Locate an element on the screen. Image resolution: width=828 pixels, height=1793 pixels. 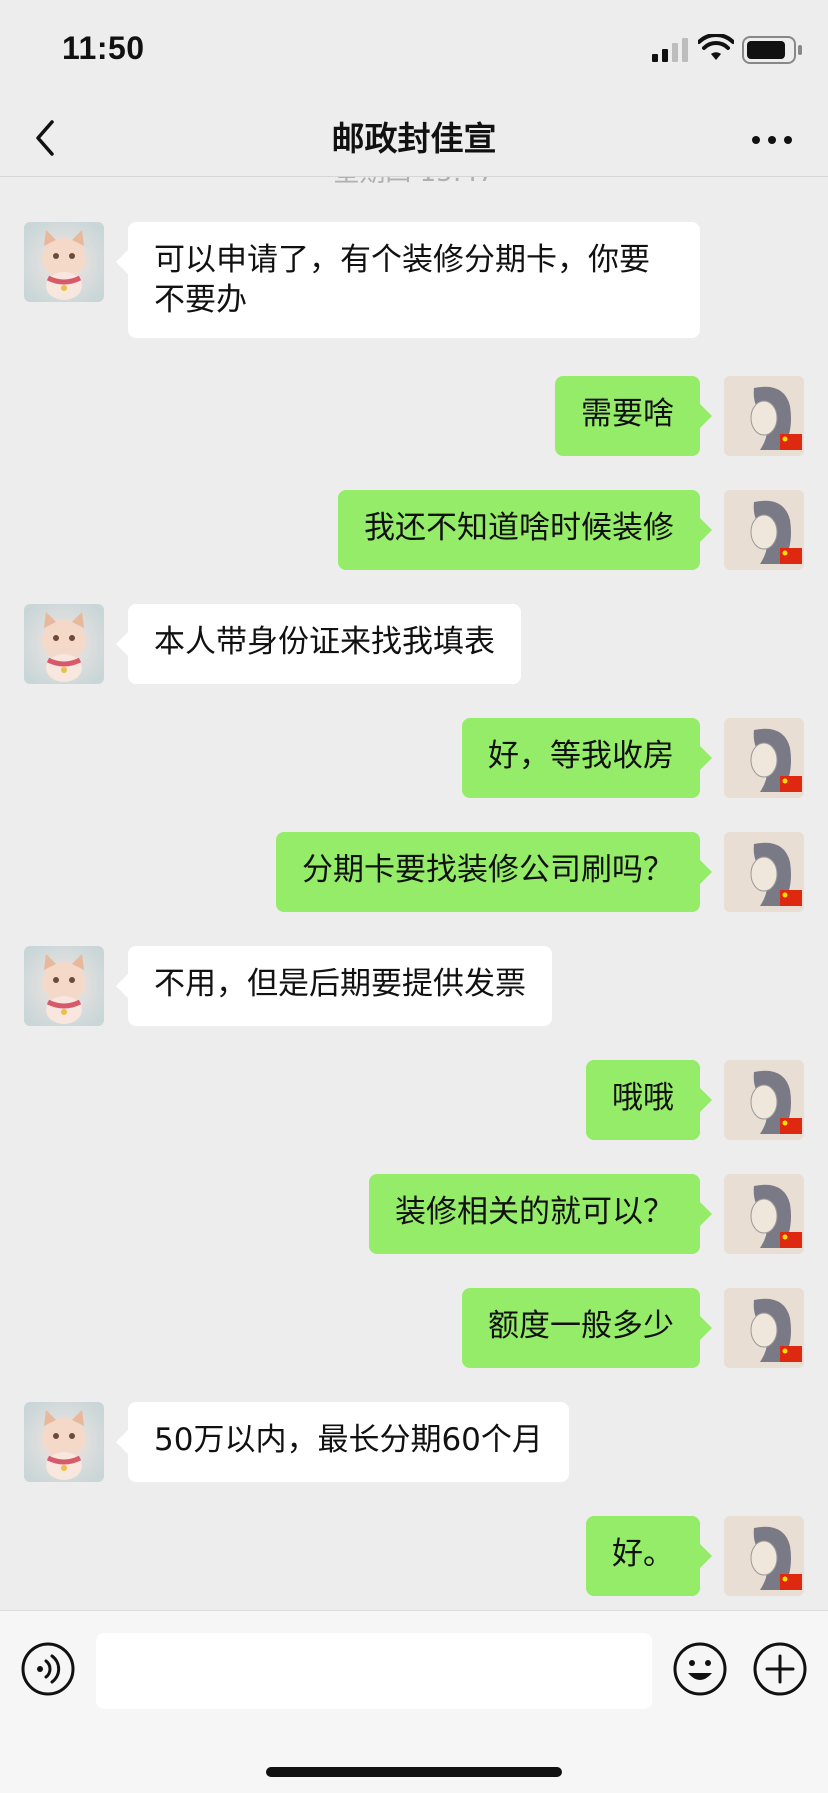
chat-title: 邮政封佳宣 is located at coordinates (414, 138).